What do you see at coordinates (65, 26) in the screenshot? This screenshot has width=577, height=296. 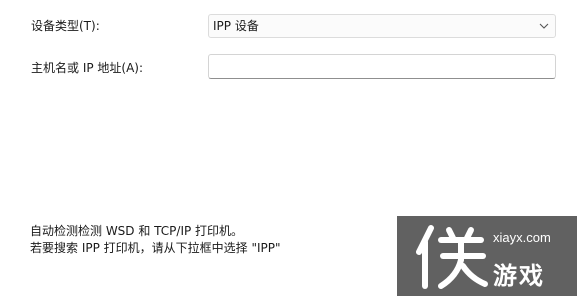 I see `device-type-label: 设备类型(T):` at bounding box center [65, 26].